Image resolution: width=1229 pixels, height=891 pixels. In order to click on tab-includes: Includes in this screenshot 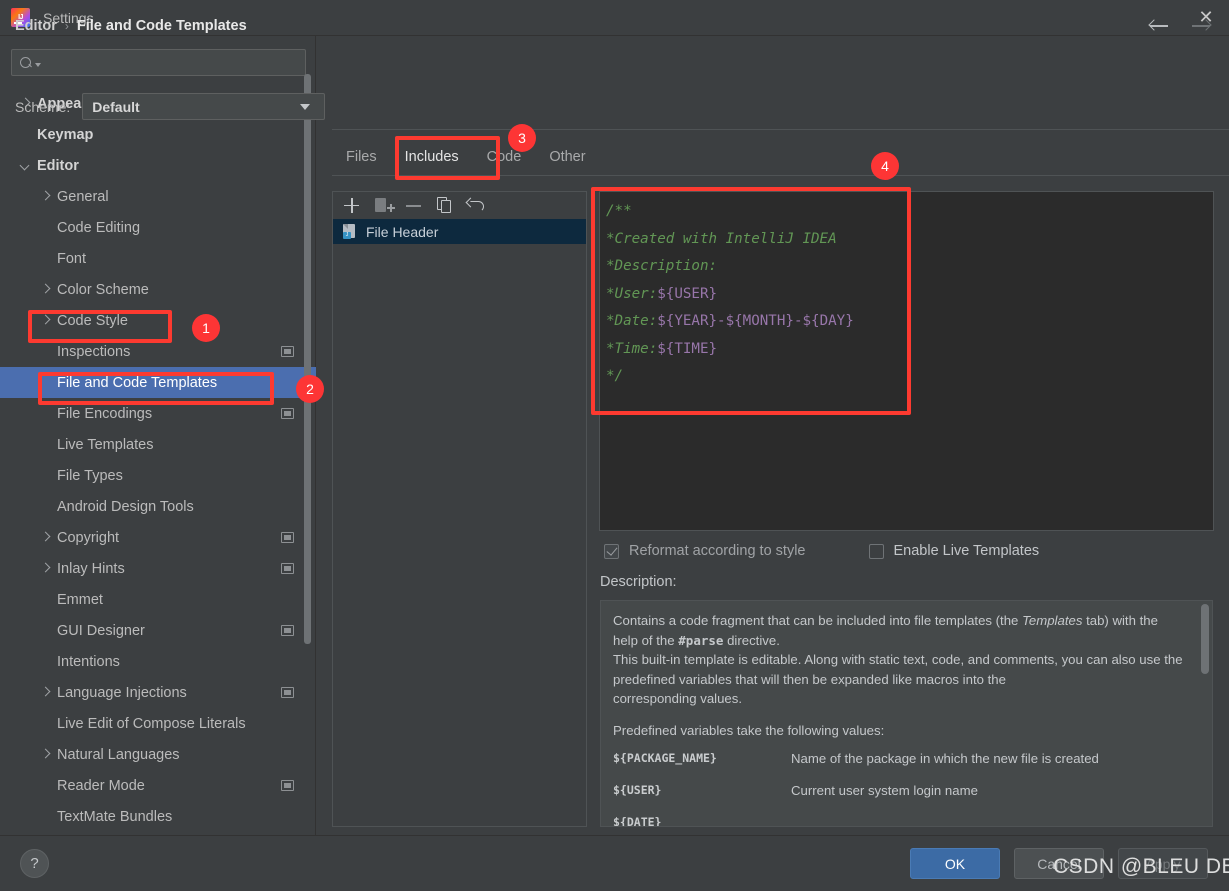, I will do `click(432, 156)`.